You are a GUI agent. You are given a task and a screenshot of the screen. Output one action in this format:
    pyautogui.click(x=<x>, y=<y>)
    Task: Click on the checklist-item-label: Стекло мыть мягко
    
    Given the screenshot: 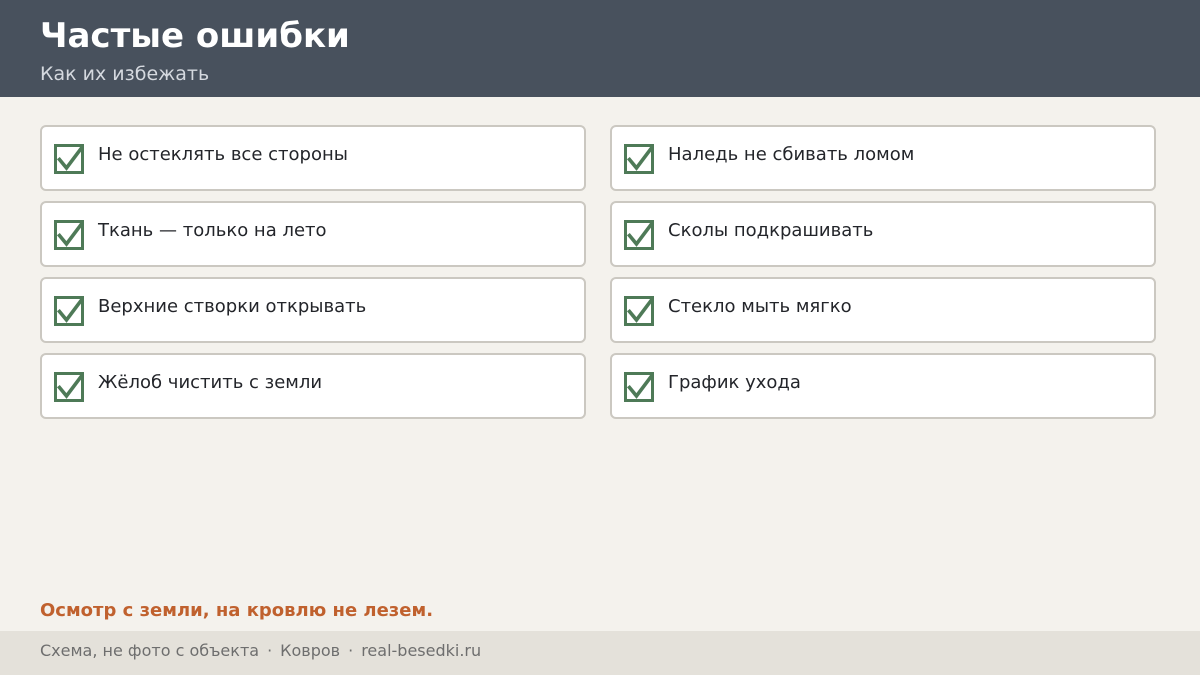 What is the action you would take?
    pyautogui.click(x=760, y=306)
    